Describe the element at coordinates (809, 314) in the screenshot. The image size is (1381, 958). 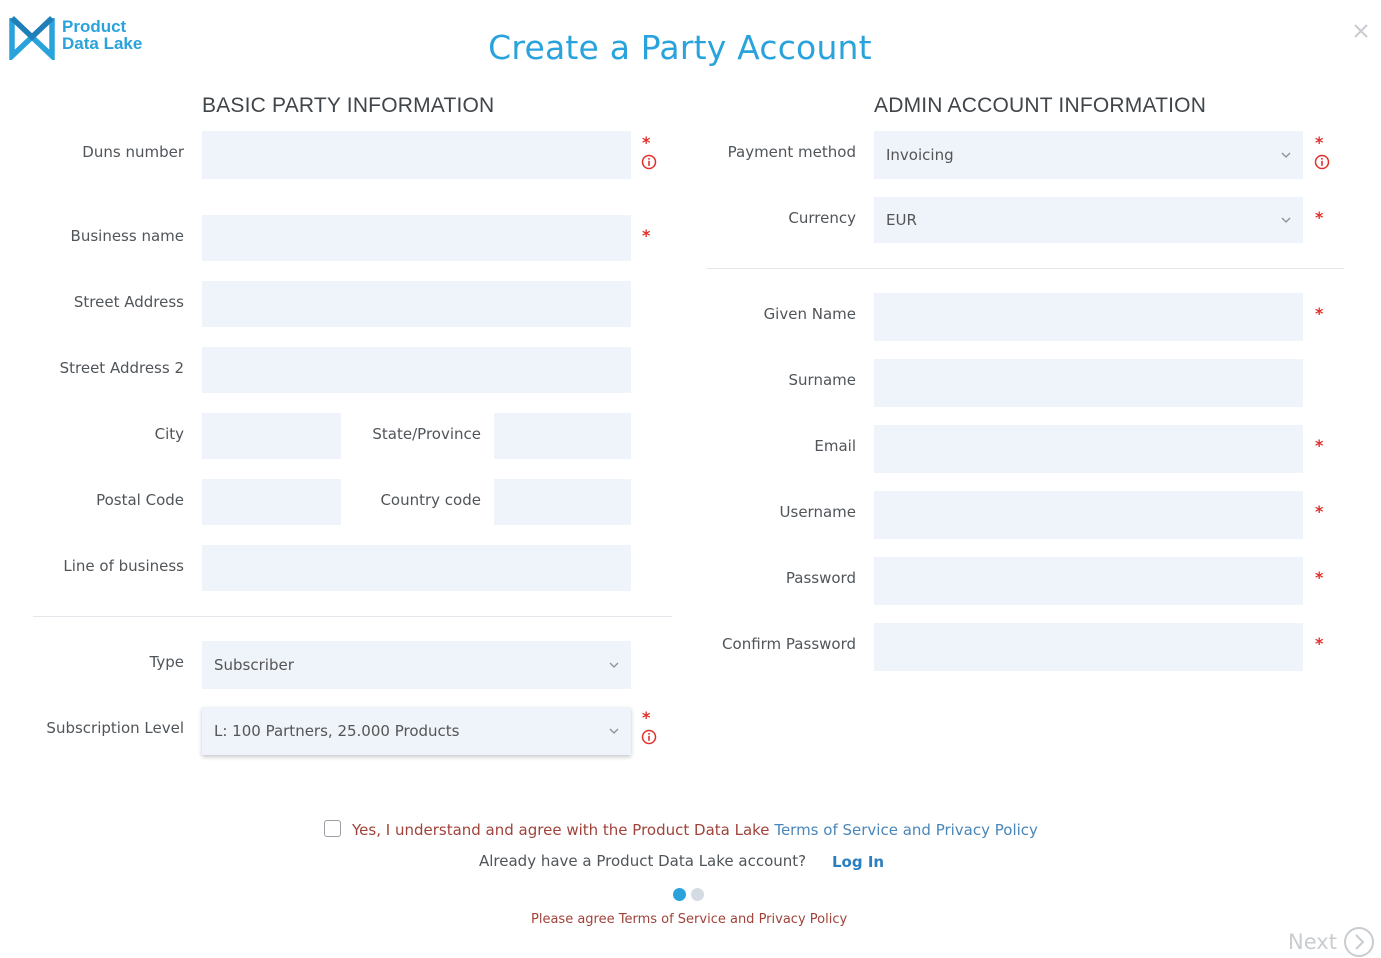
I see `given-name-label: Given Name` at that location.